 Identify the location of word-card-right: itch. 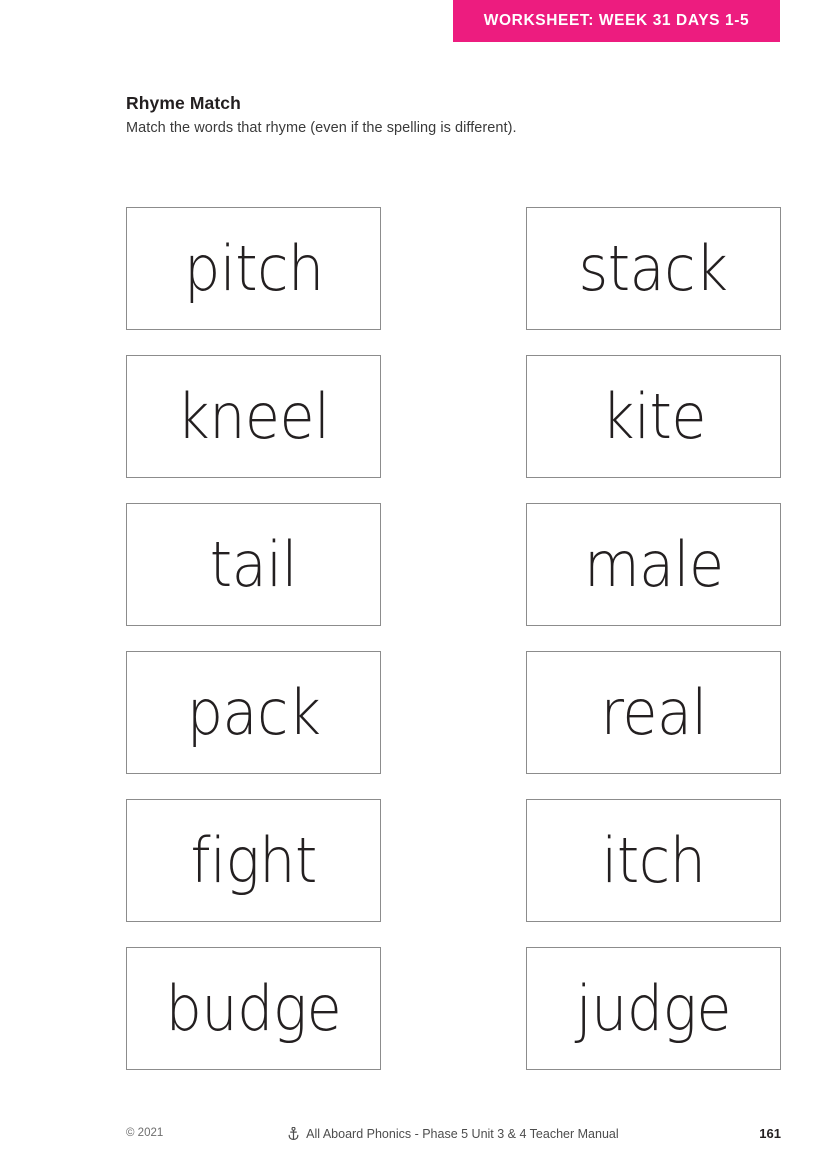
(653, 860).